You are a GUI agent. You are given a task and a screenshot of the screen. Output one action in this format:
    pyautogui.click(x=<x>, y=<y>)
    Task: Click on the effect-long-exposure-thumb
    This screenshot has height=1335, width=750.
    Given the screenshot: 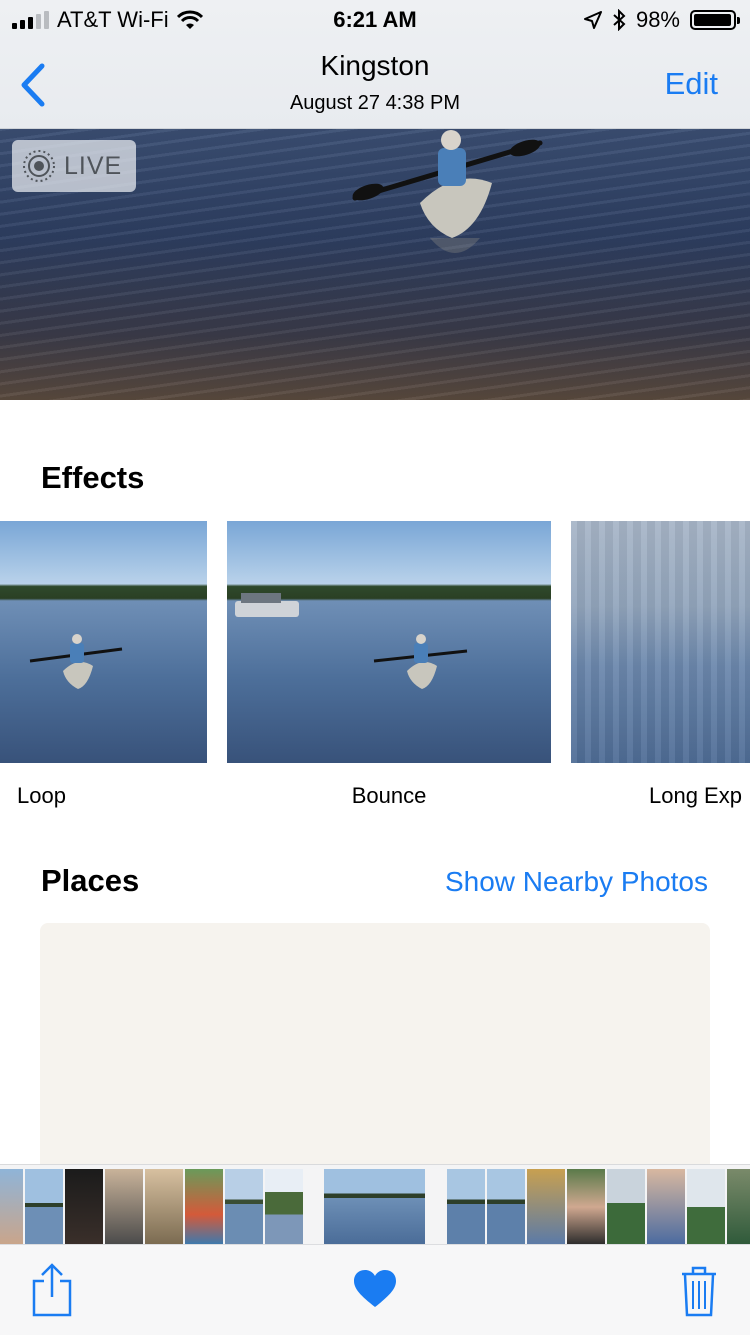 What is the action you would take?
    pyautogui.click(x=660, y=642)
    